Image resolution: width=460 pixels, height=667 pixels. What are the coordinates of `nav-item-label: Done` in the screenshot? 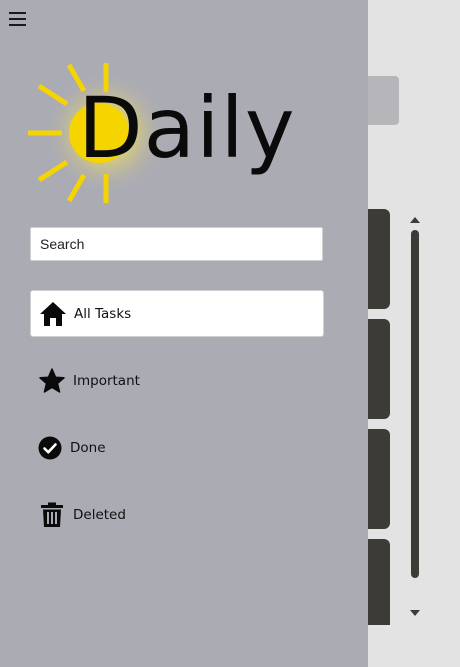 It's located at (88, 447).